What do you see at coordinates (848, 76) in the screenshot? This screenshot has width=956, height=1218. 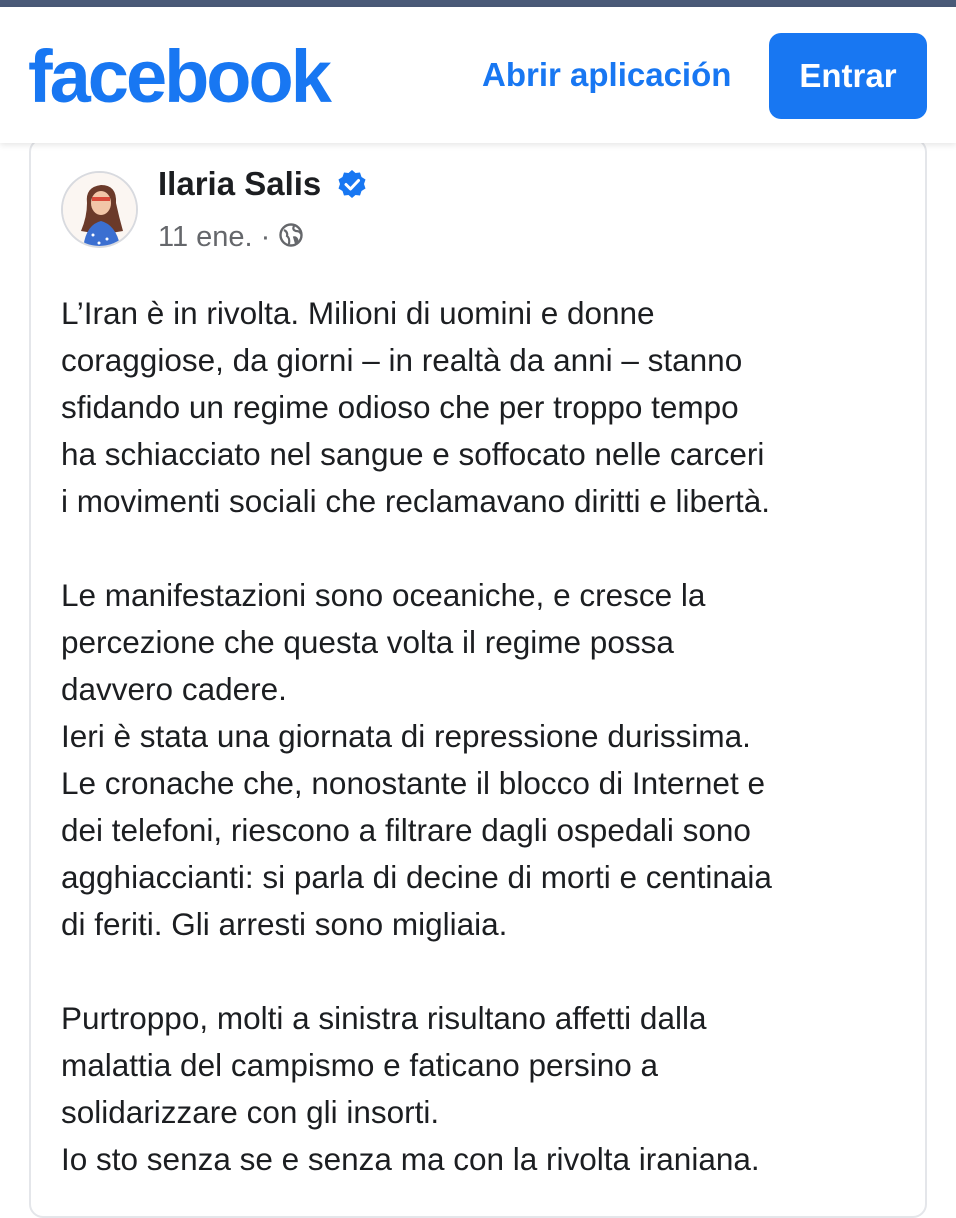 I see `login-button: Entrar` at bounding box center [848, 76].